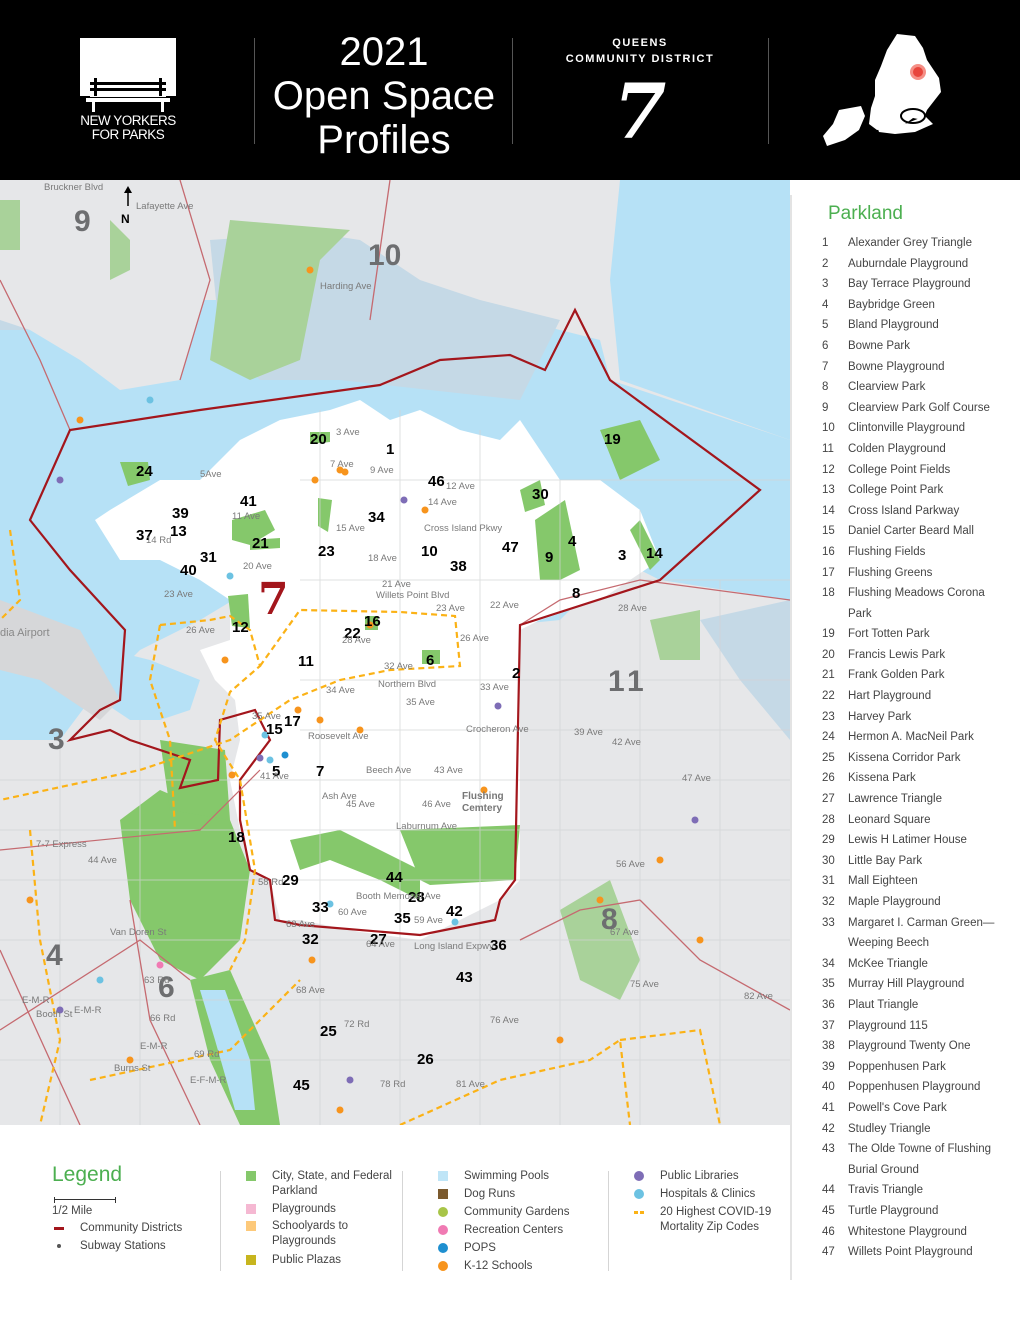 The width and height of the screenshot is (1020, 1320). I want to click on park-marker-4: 4, so click(572, 541).